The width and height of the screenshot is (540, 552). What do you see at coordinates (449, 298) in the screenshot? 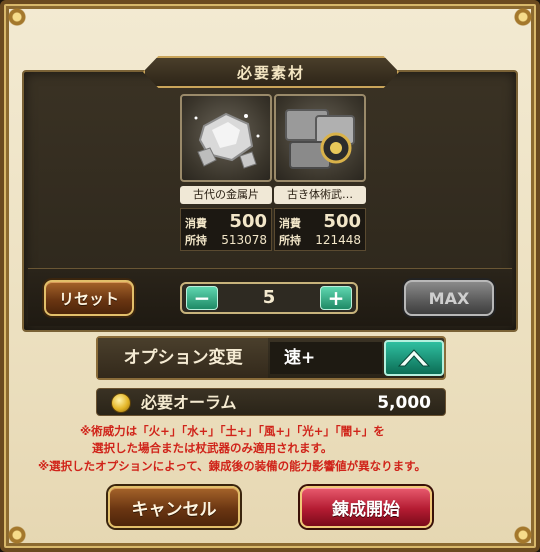
I see `max-button: MAX` at bounding box center [449, 298].